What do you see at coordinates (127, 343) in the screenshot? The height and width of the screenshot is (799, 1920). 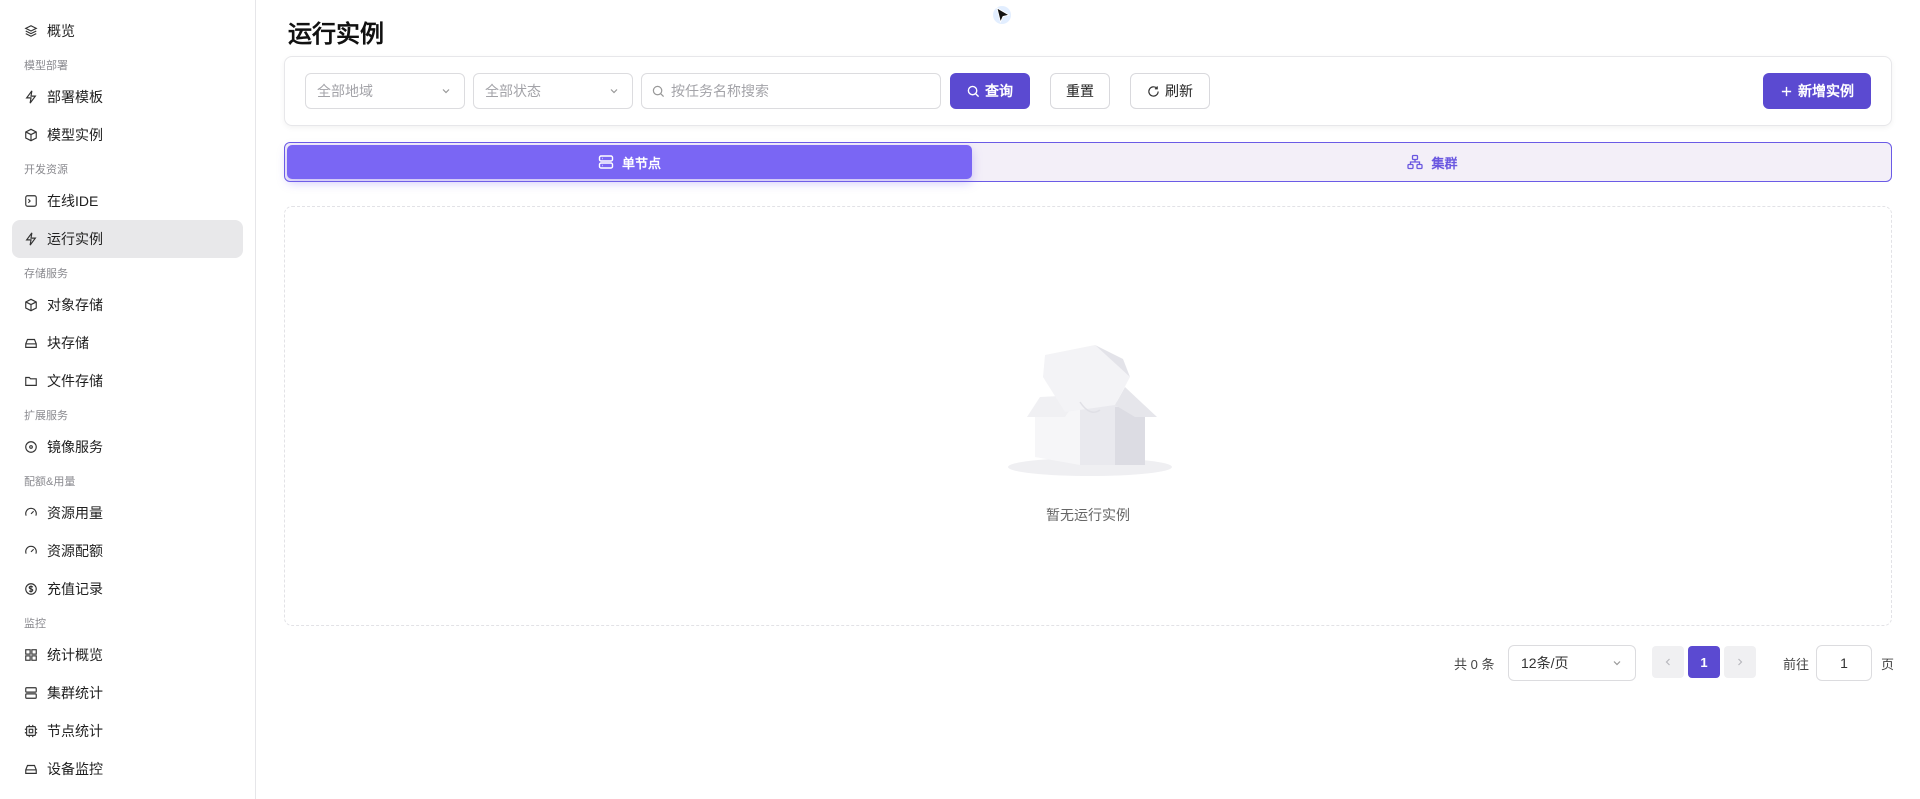 I see `sidebar-item-block-storage: 块存储` at bounding box center [127, 343].